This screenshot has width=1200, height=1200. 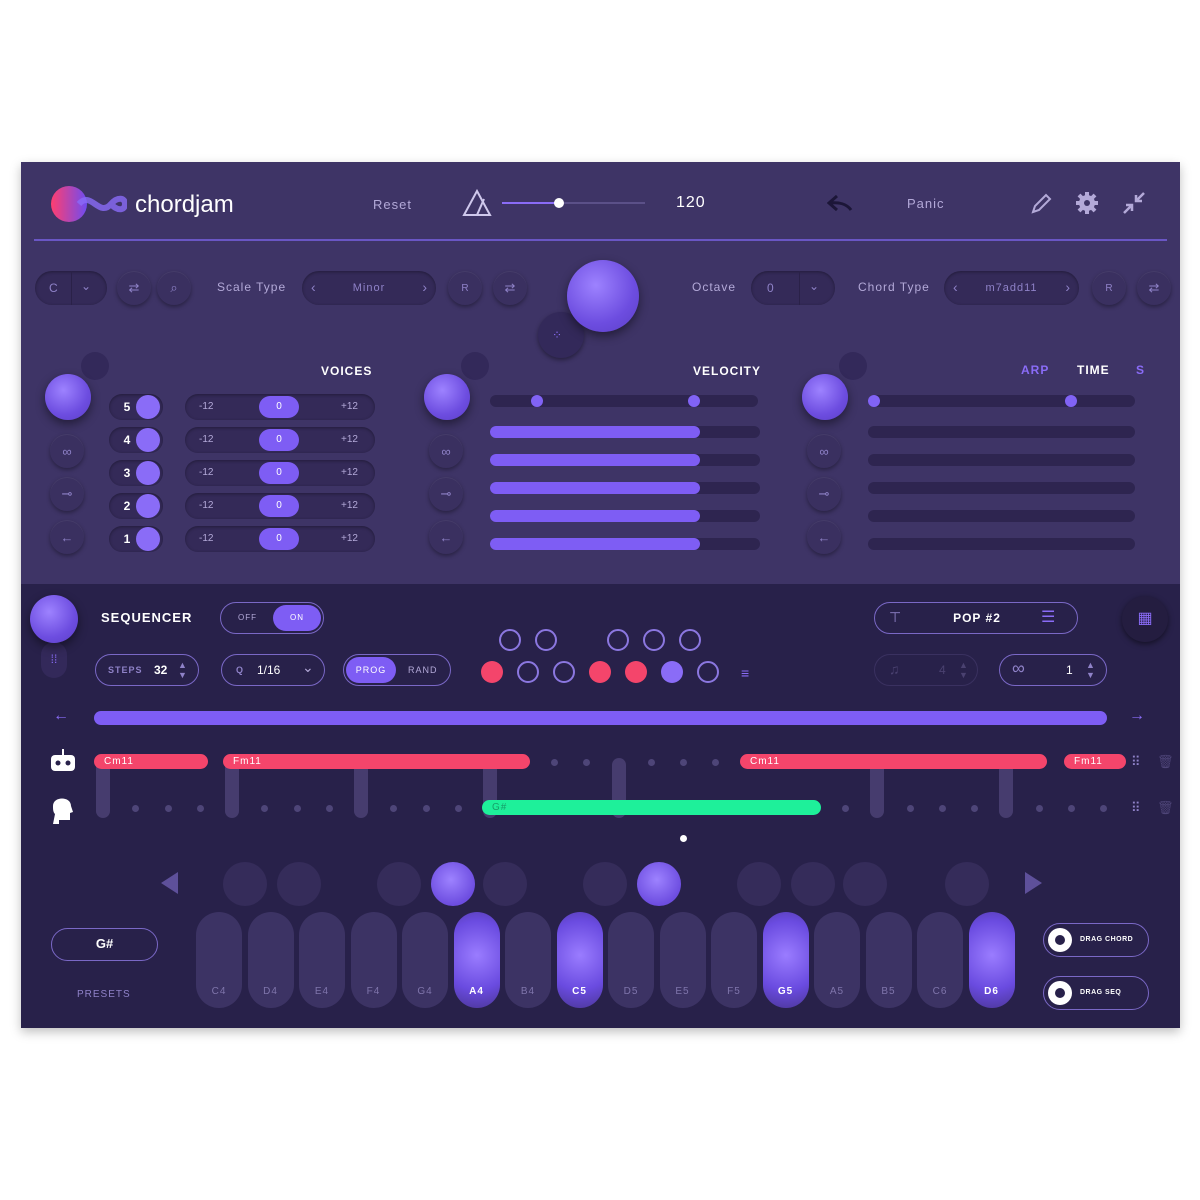 I want to click on chord-random-button: R, so click(x=1109, y=288).